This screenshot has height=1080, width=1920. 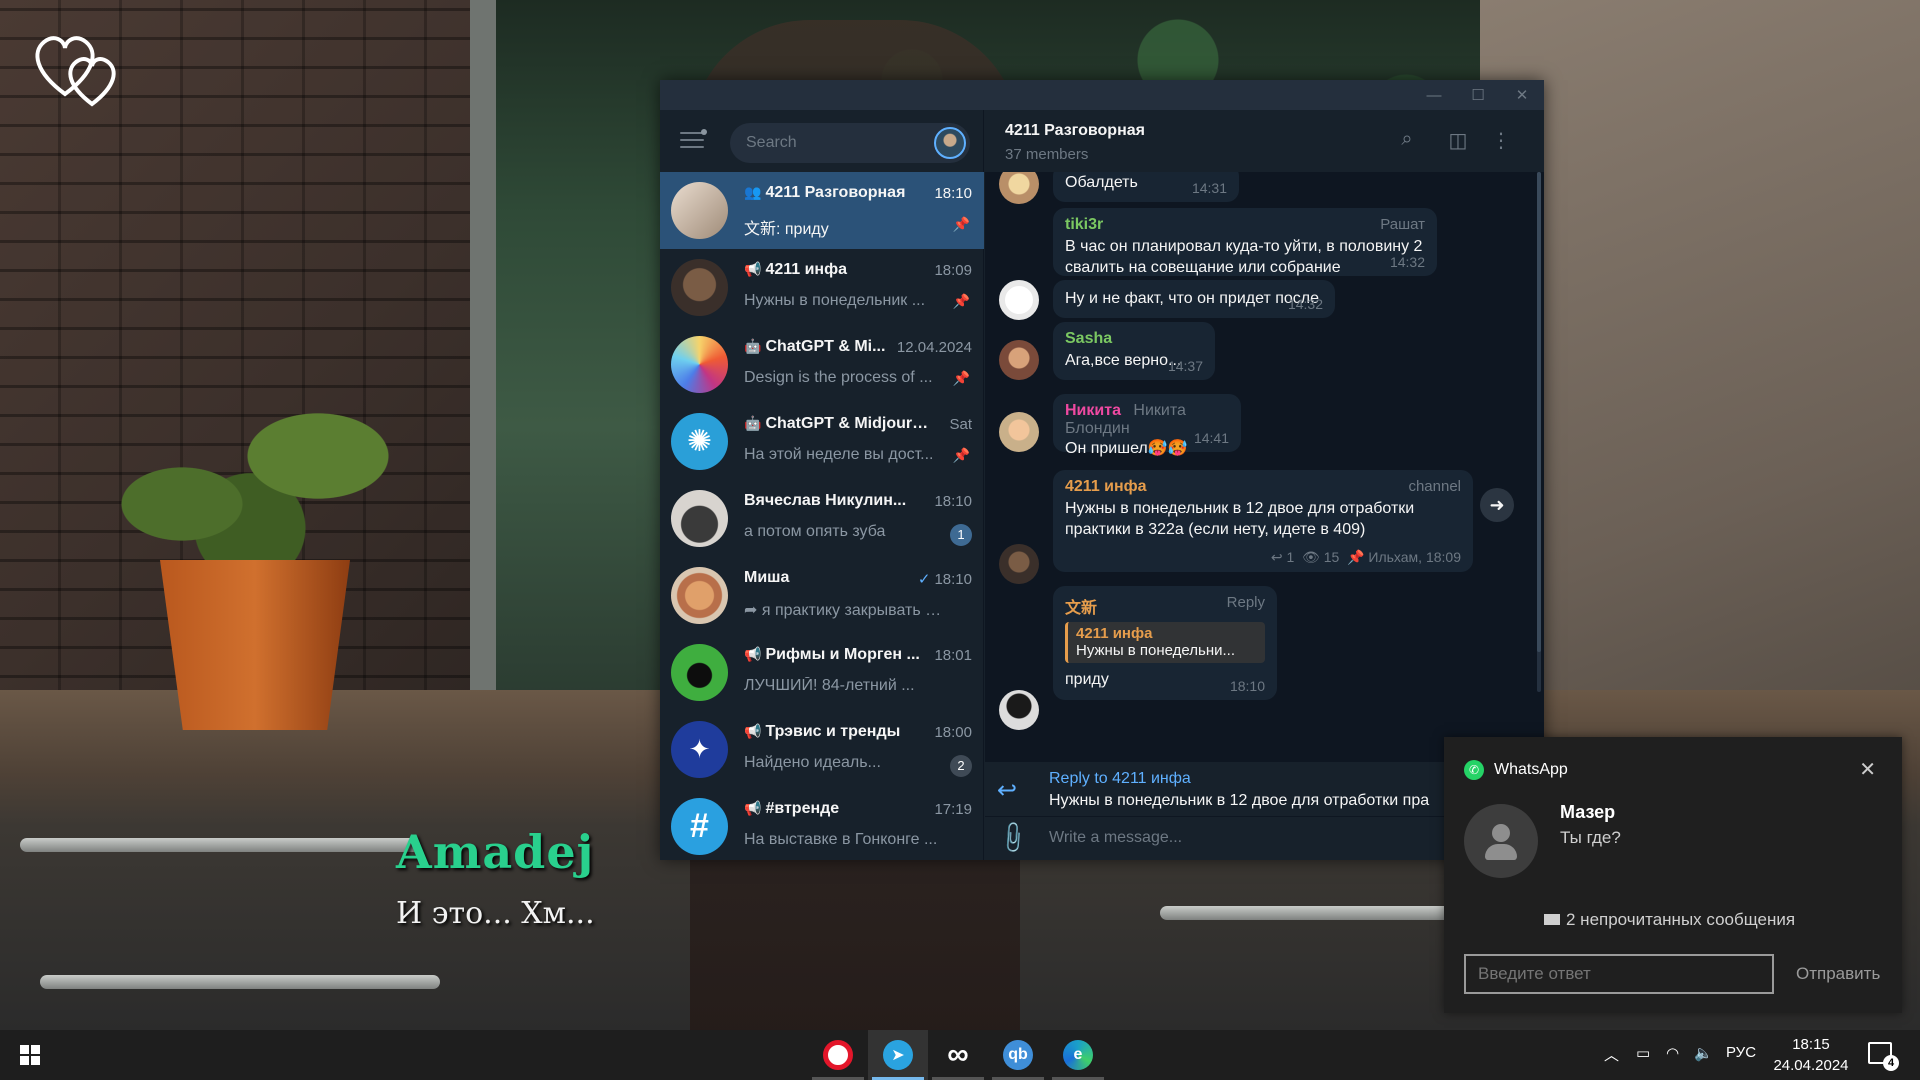 I want to click on taskbar-infinity: ∞, so click(x=958, y=1055).